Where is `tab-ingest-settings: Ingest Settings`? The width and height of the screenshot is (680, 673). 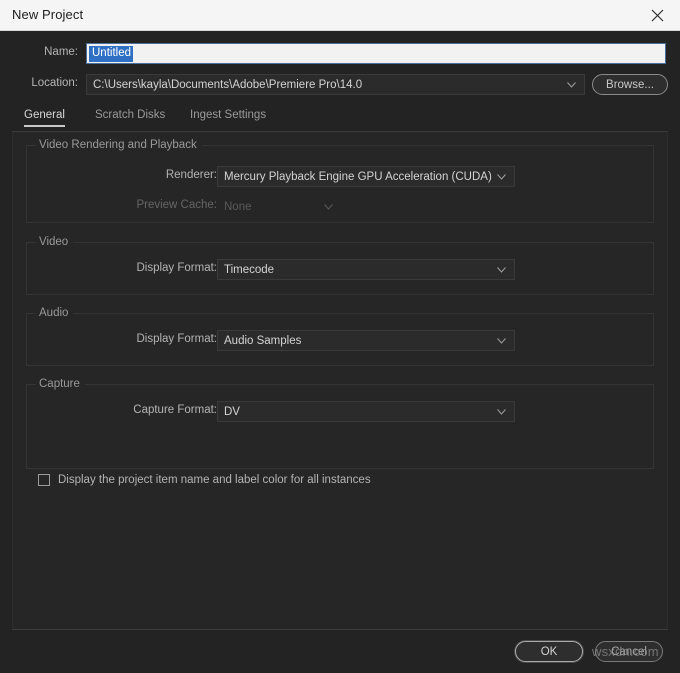
tab-ingest-settings: Ingest Settings is located at coordinates (228, 119).